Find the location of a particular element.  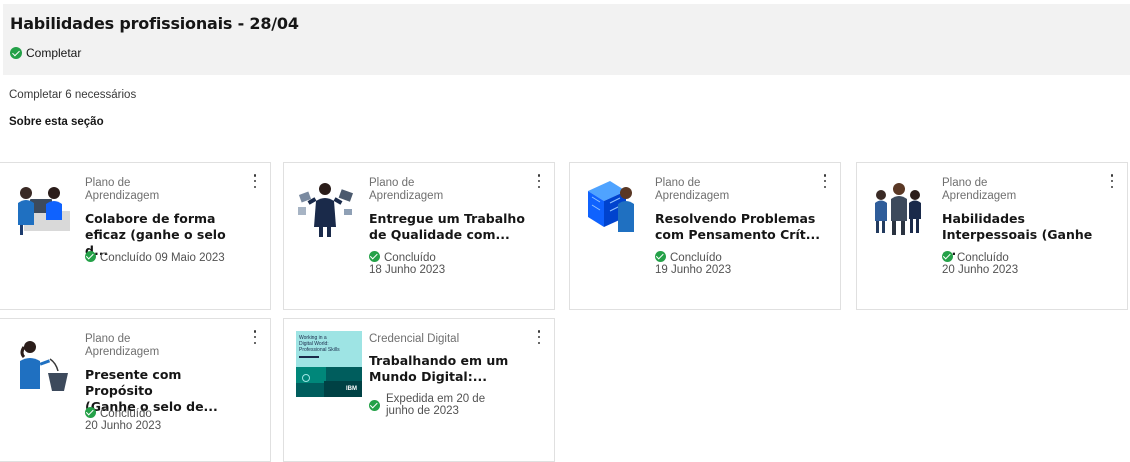

badge-text-line: Professional Skills is located at coordinates (319, 350).